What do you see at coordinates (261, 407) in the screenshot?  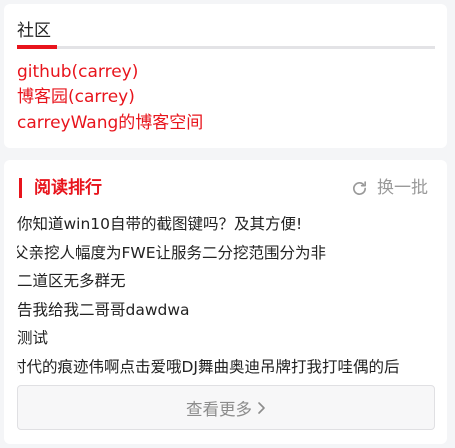 I see `chevron-right-icon` at bounding box center [261, 407].